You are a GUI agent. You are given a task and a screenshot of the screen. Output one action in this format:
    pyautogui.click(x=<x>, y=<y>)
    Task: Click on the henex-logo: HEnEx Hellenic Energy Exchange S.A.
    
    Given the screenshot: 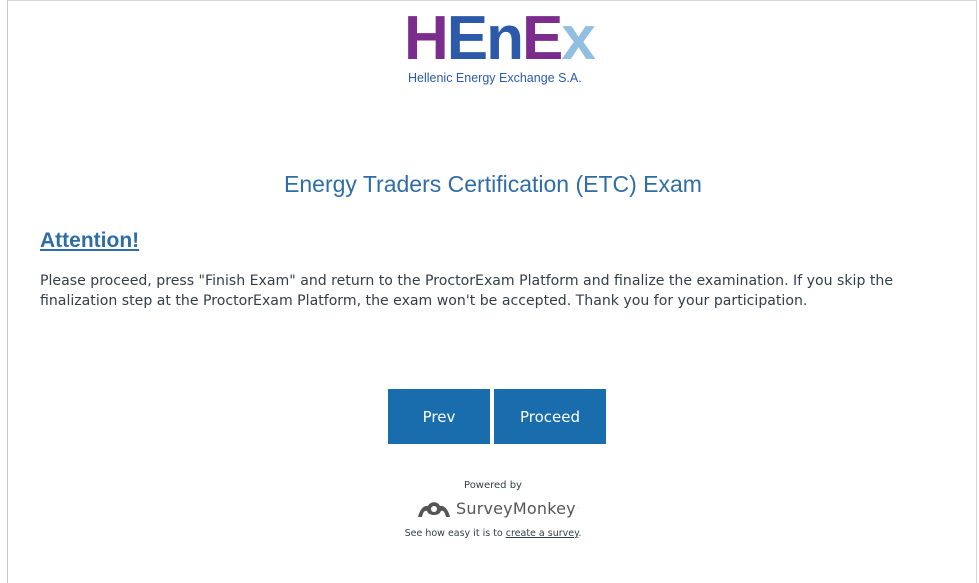 What is the action you would take?
    pyautogui.click(x=503, y=47)
    